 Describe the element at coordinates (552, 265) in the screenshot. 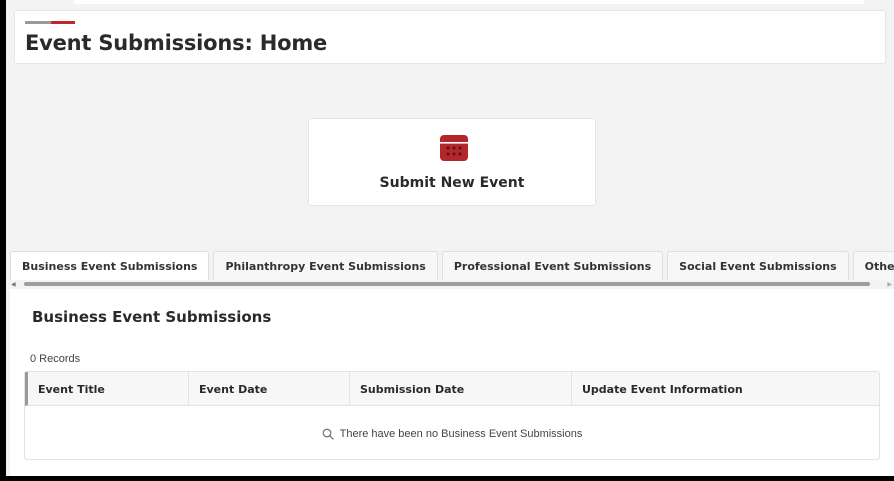

I see `tab-professional: Professional Event Submissions` at that location.